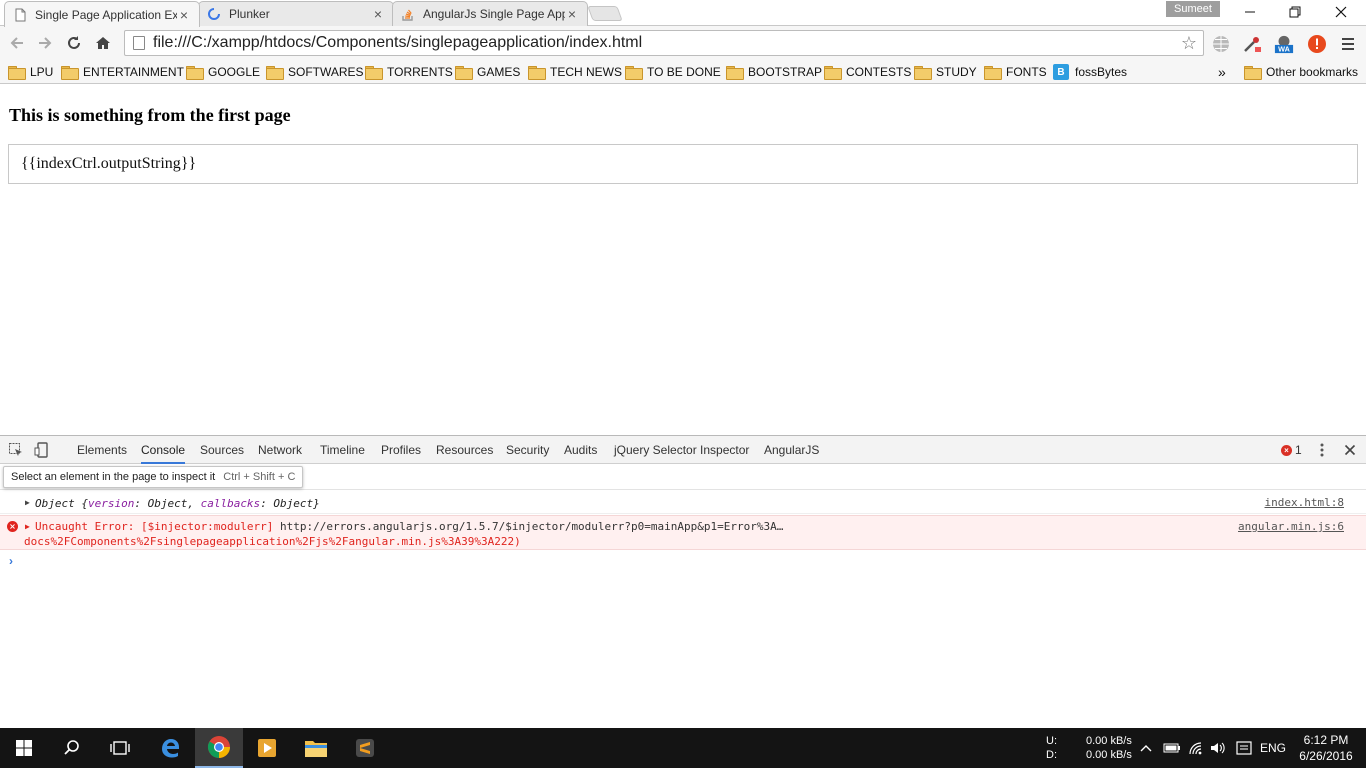 The height and width of the screenshot is (768, 1366). I want to click on alert-extension-icon, so click(1317, 44).